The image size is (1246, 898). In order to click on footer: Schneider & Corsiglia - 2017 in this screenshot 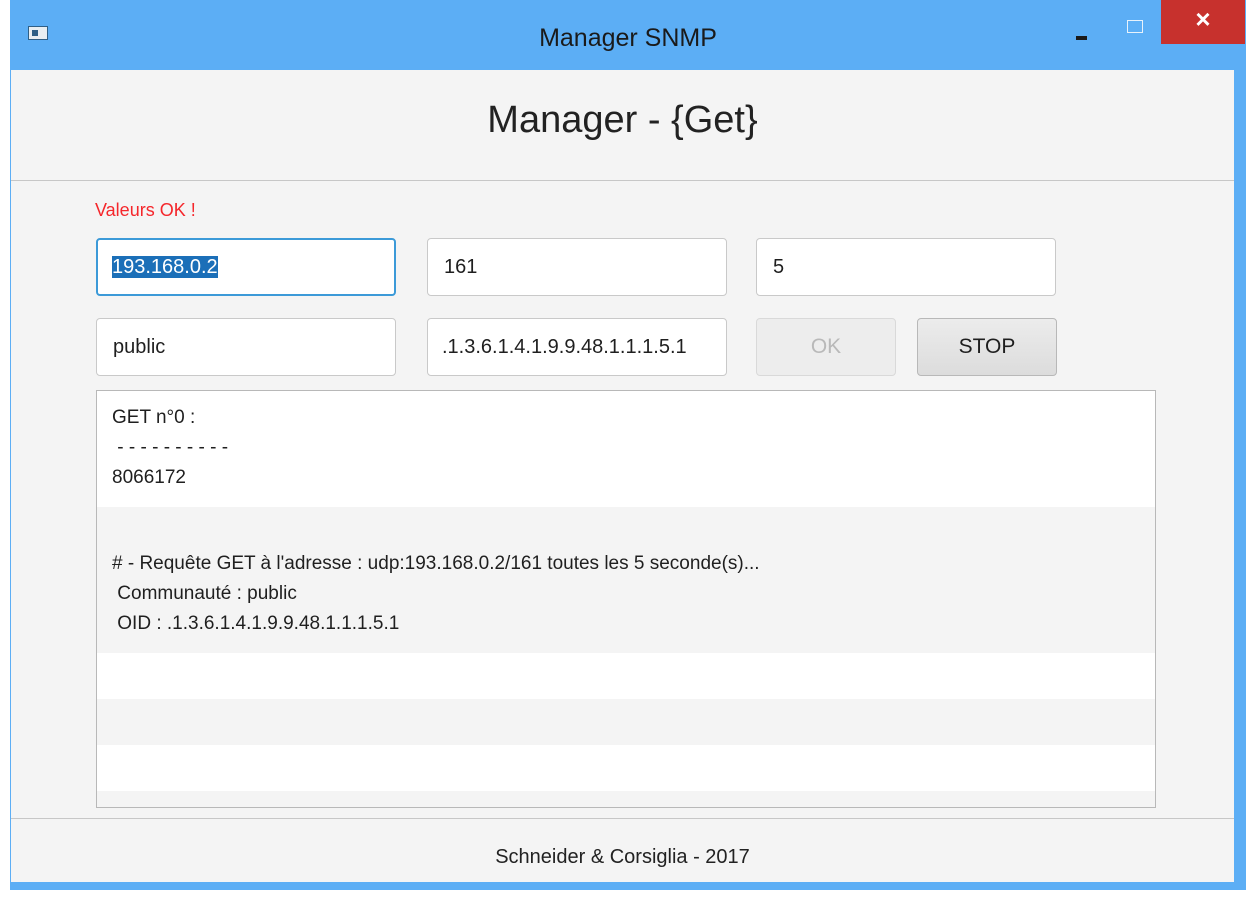, I will do `click(622, 850)`.